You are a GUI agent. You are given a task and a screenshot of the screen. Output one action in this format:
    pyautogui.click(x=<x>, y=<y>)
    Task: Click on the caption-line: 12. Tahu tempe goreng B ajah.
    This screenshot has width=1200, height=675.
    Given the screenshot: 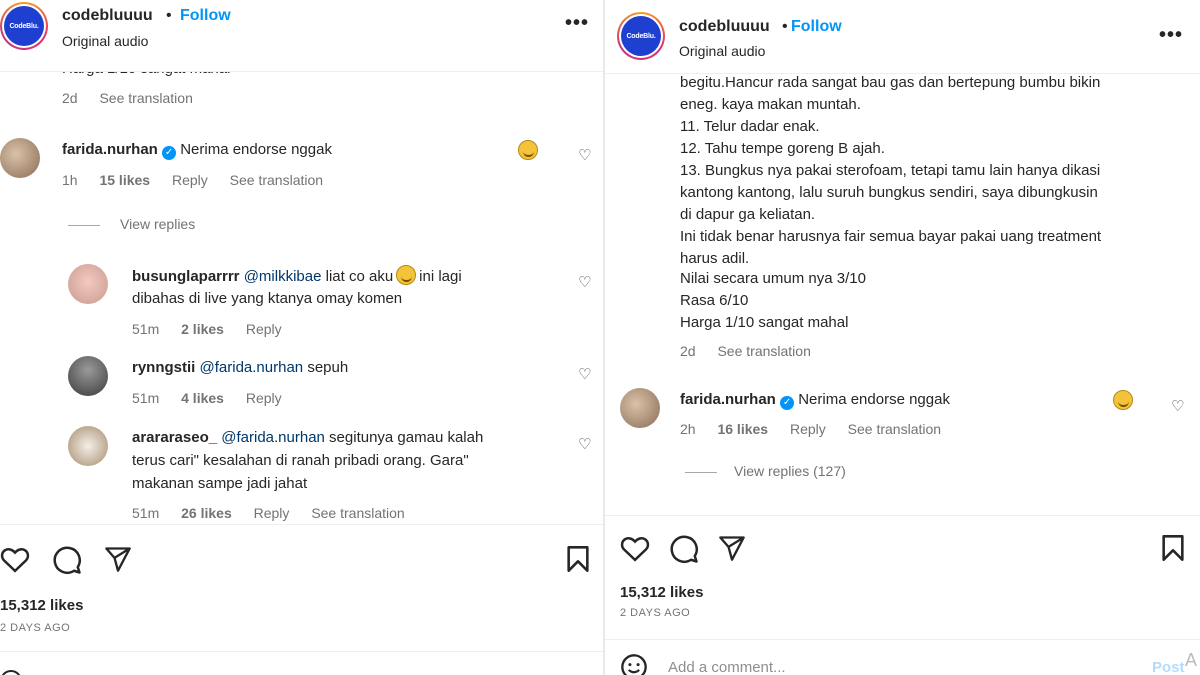 What is the action you would take?
    pyautogui.click(x=782, y=148)
    